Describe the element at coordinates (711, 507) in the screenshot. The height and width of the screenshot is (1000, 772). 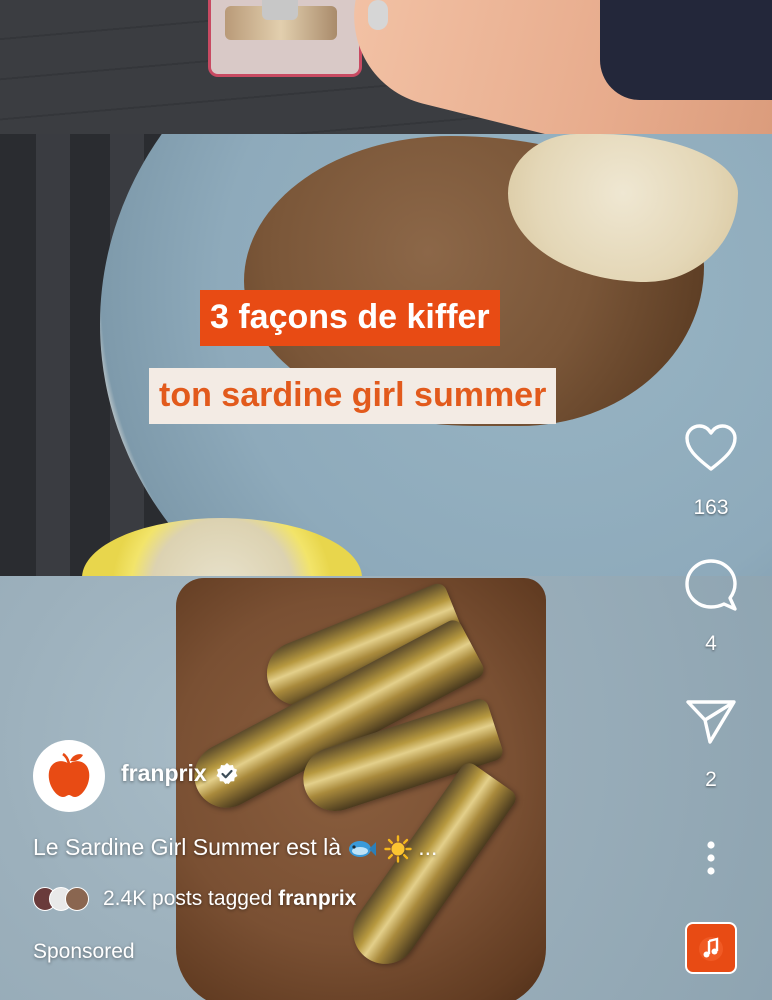
I see `like-count: 163` at that location.